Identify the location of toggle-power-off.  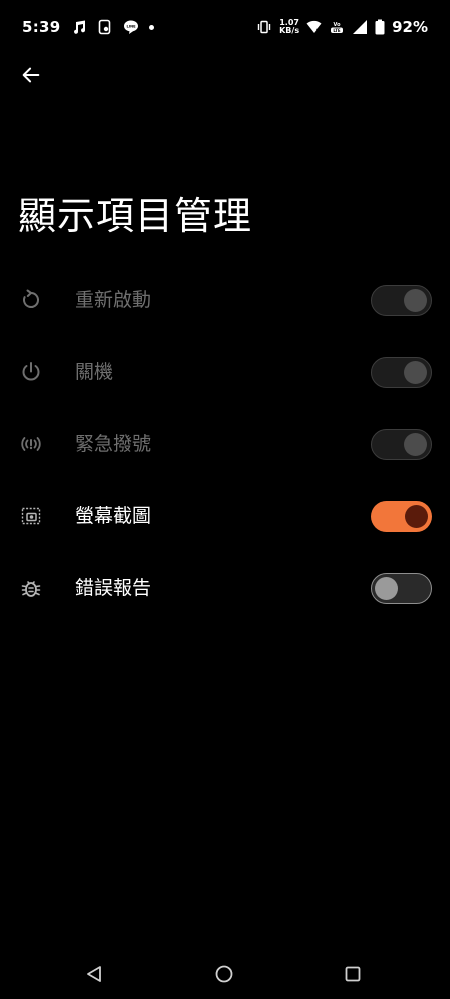
(401, 372).